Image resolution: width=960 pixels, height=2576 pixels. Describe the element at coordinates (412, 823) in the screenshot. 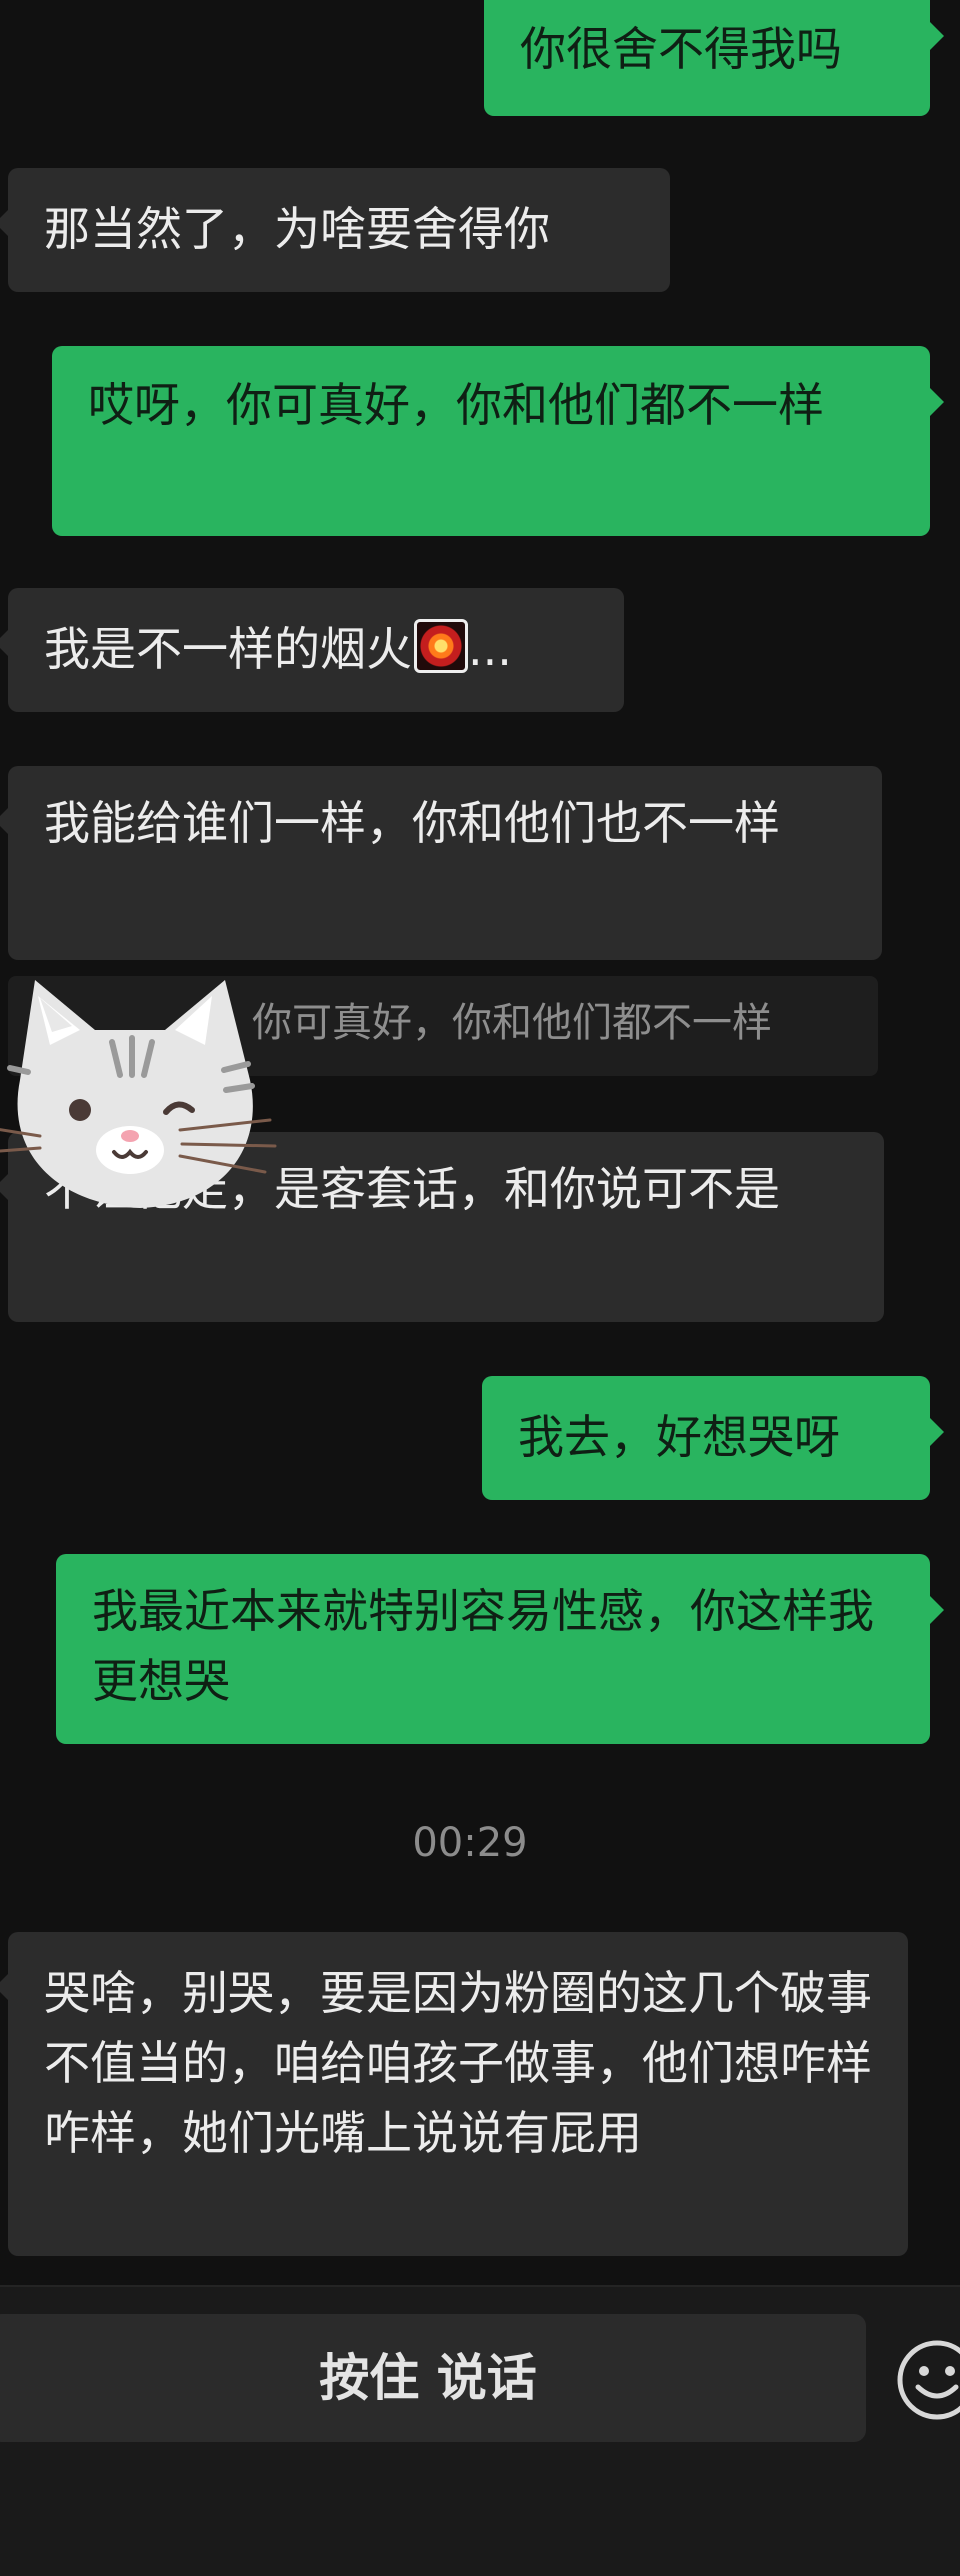

I see `message-text: 我能给谁们一样，你和他们也不一样` at that location.